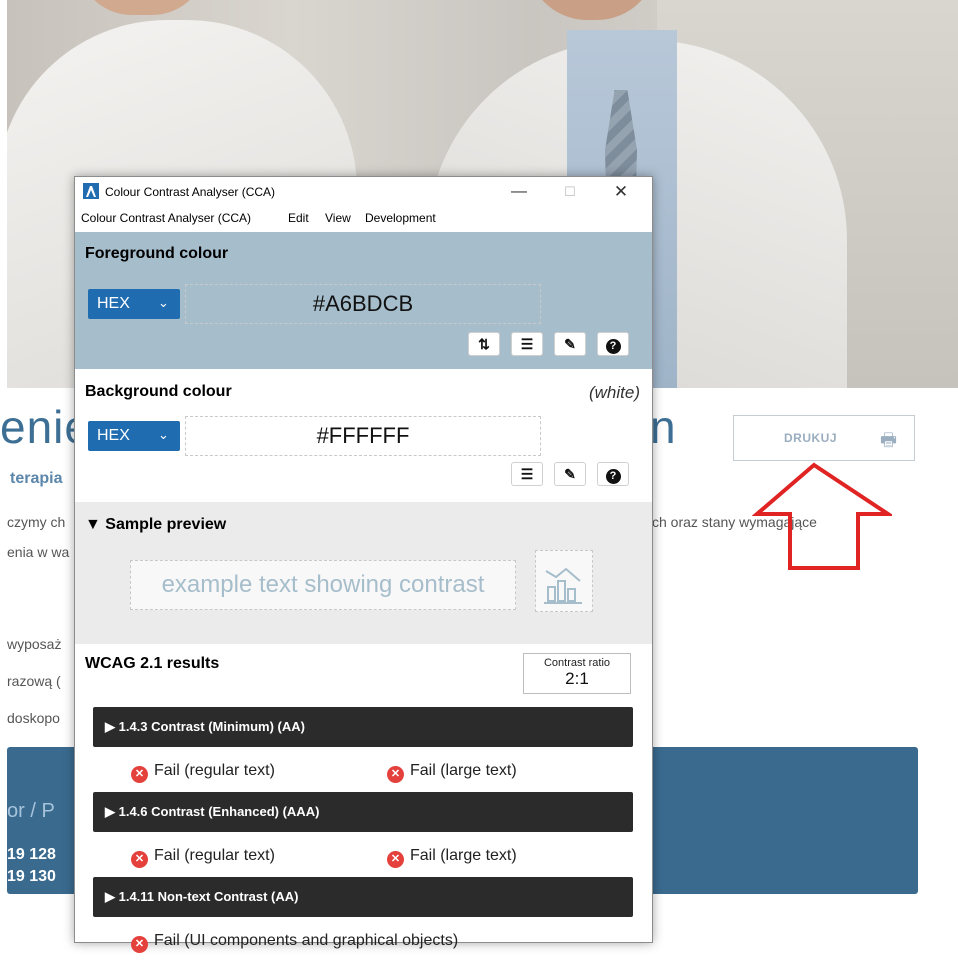  I want to click on background-sliders-button: ☰, so click(527, 474).